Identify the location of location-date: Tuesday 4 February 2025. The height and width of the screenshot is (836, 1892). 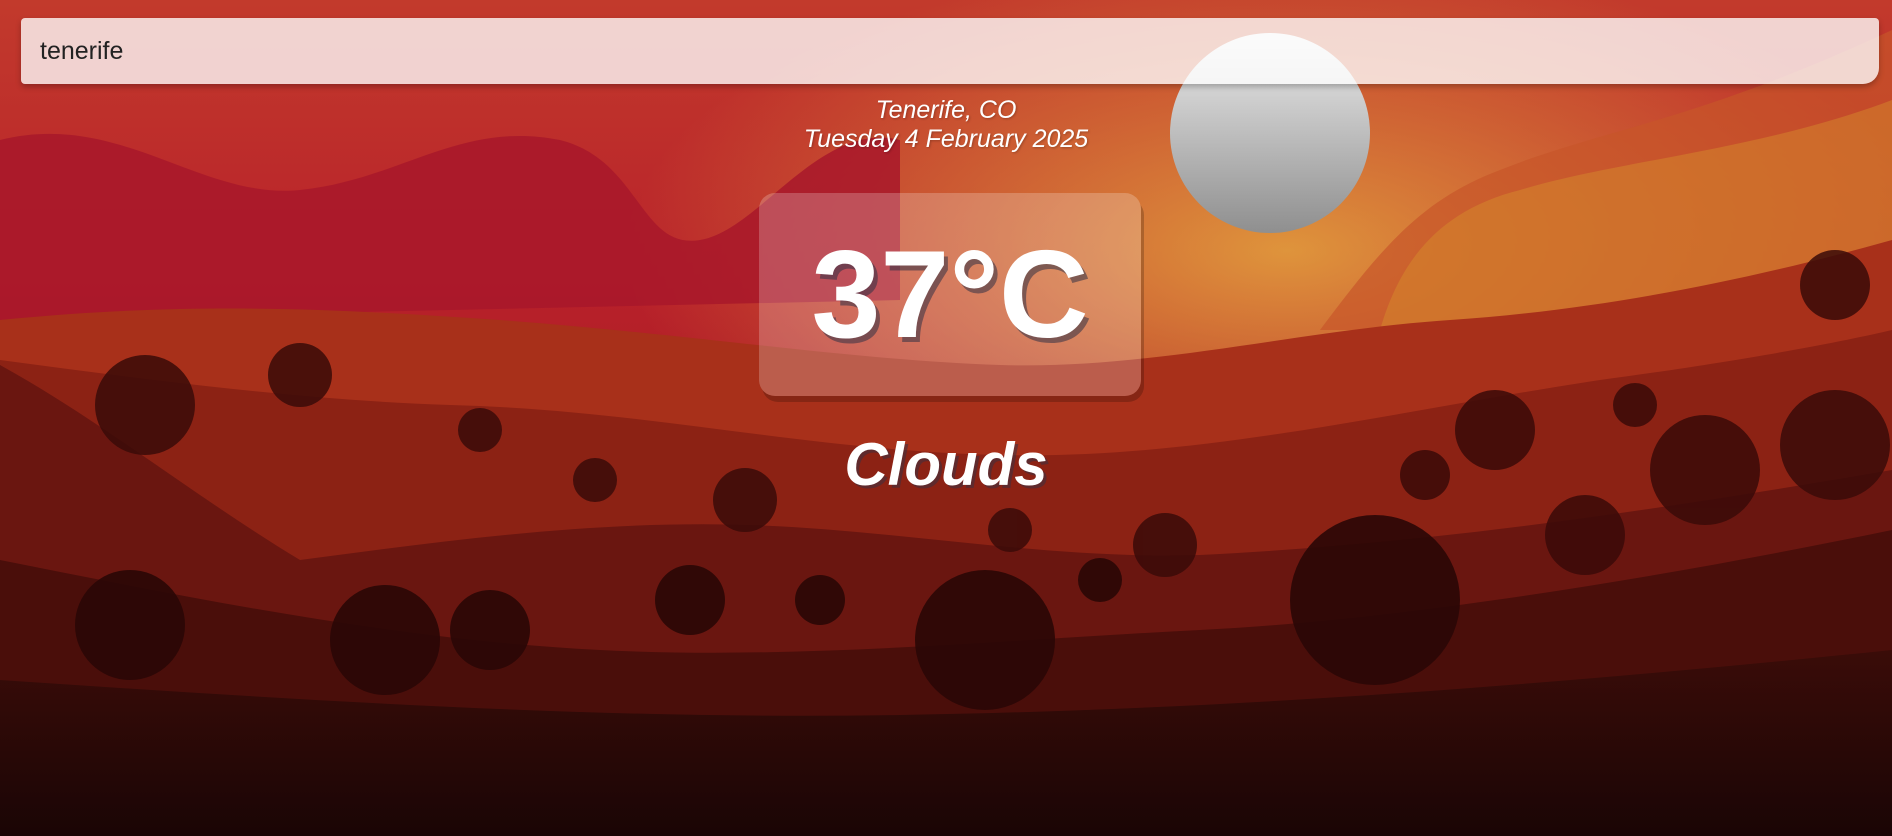
(946, 139).